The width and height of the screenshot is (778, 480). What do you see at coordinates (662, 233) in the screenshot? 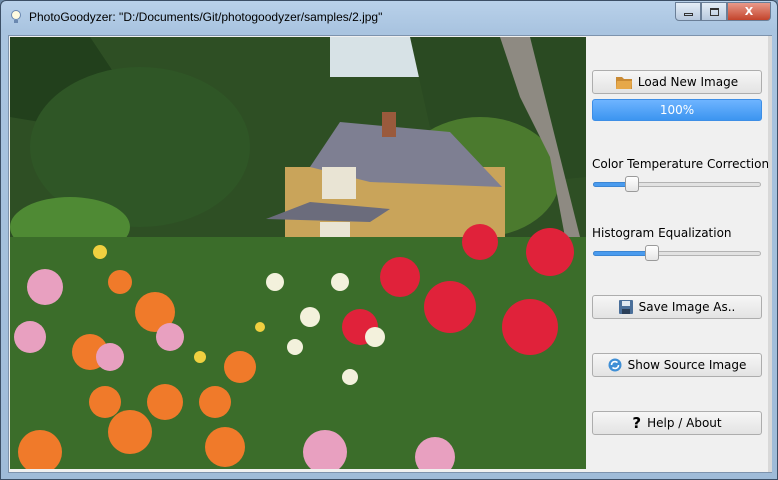
I see `histogram-equalization-label: Histogram Equalization` at bounding box center [662, 233].